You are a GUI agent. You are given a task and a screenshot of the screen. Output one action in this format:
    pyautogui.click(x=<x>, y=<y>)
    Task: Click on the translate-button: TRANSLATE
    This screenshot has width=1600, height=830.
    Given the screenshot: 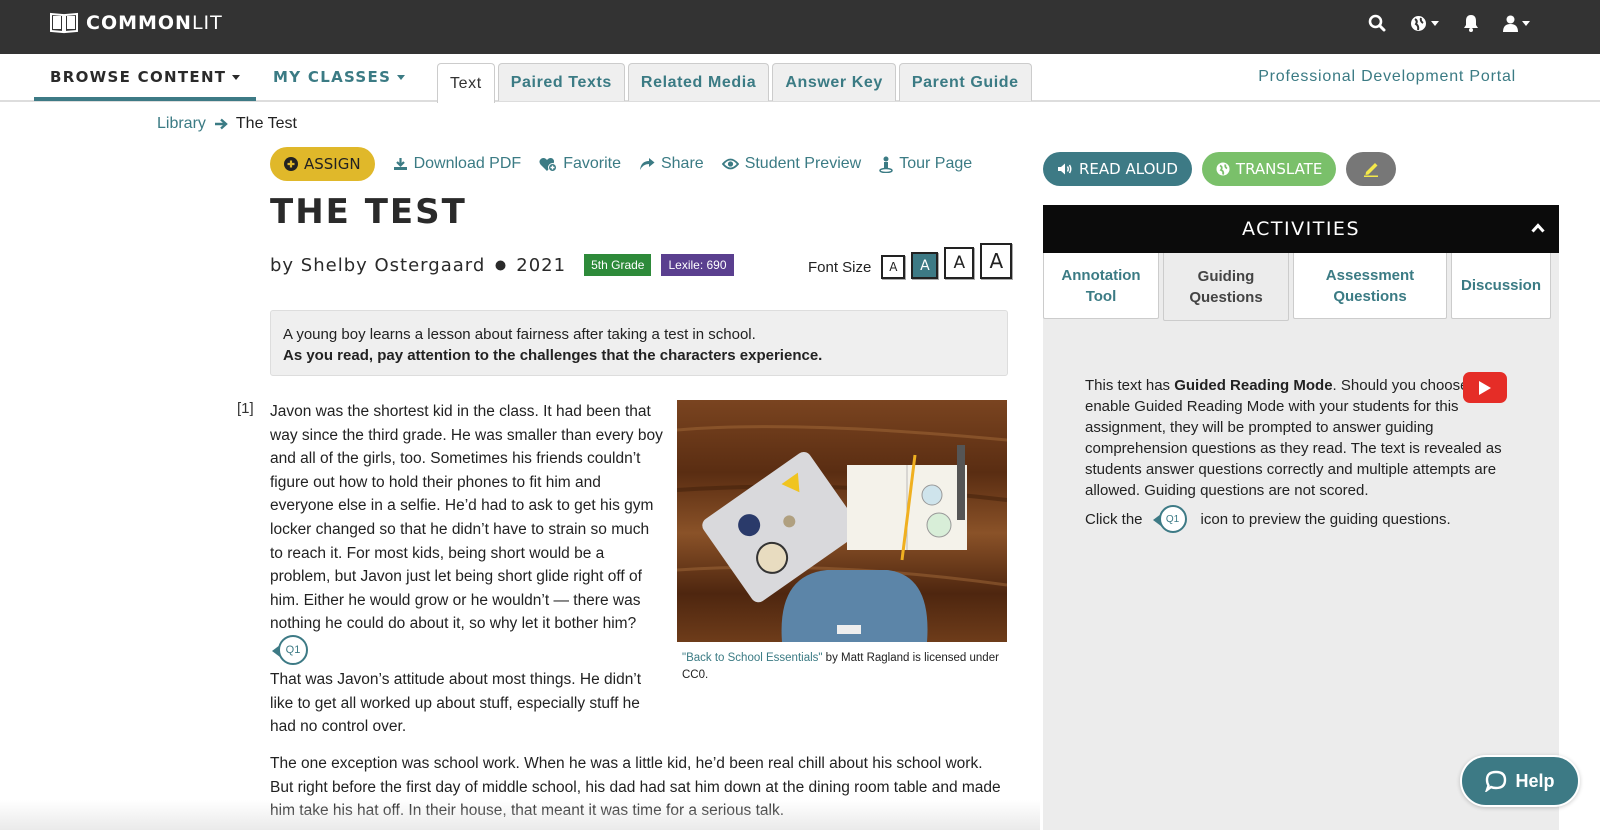 What is the action you would take?
    pyautogui.click(x=1269, y=169)
    